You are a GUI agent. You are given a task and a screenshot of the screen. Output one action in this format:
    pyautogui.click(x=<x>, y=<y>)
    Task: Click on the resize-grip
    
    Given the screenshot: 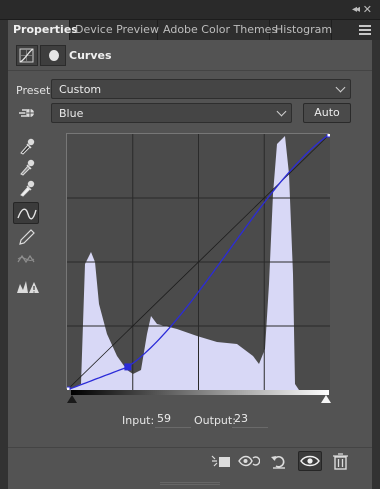 What is the action you would take?
    pyautogui.click(x=190, y=483)
    